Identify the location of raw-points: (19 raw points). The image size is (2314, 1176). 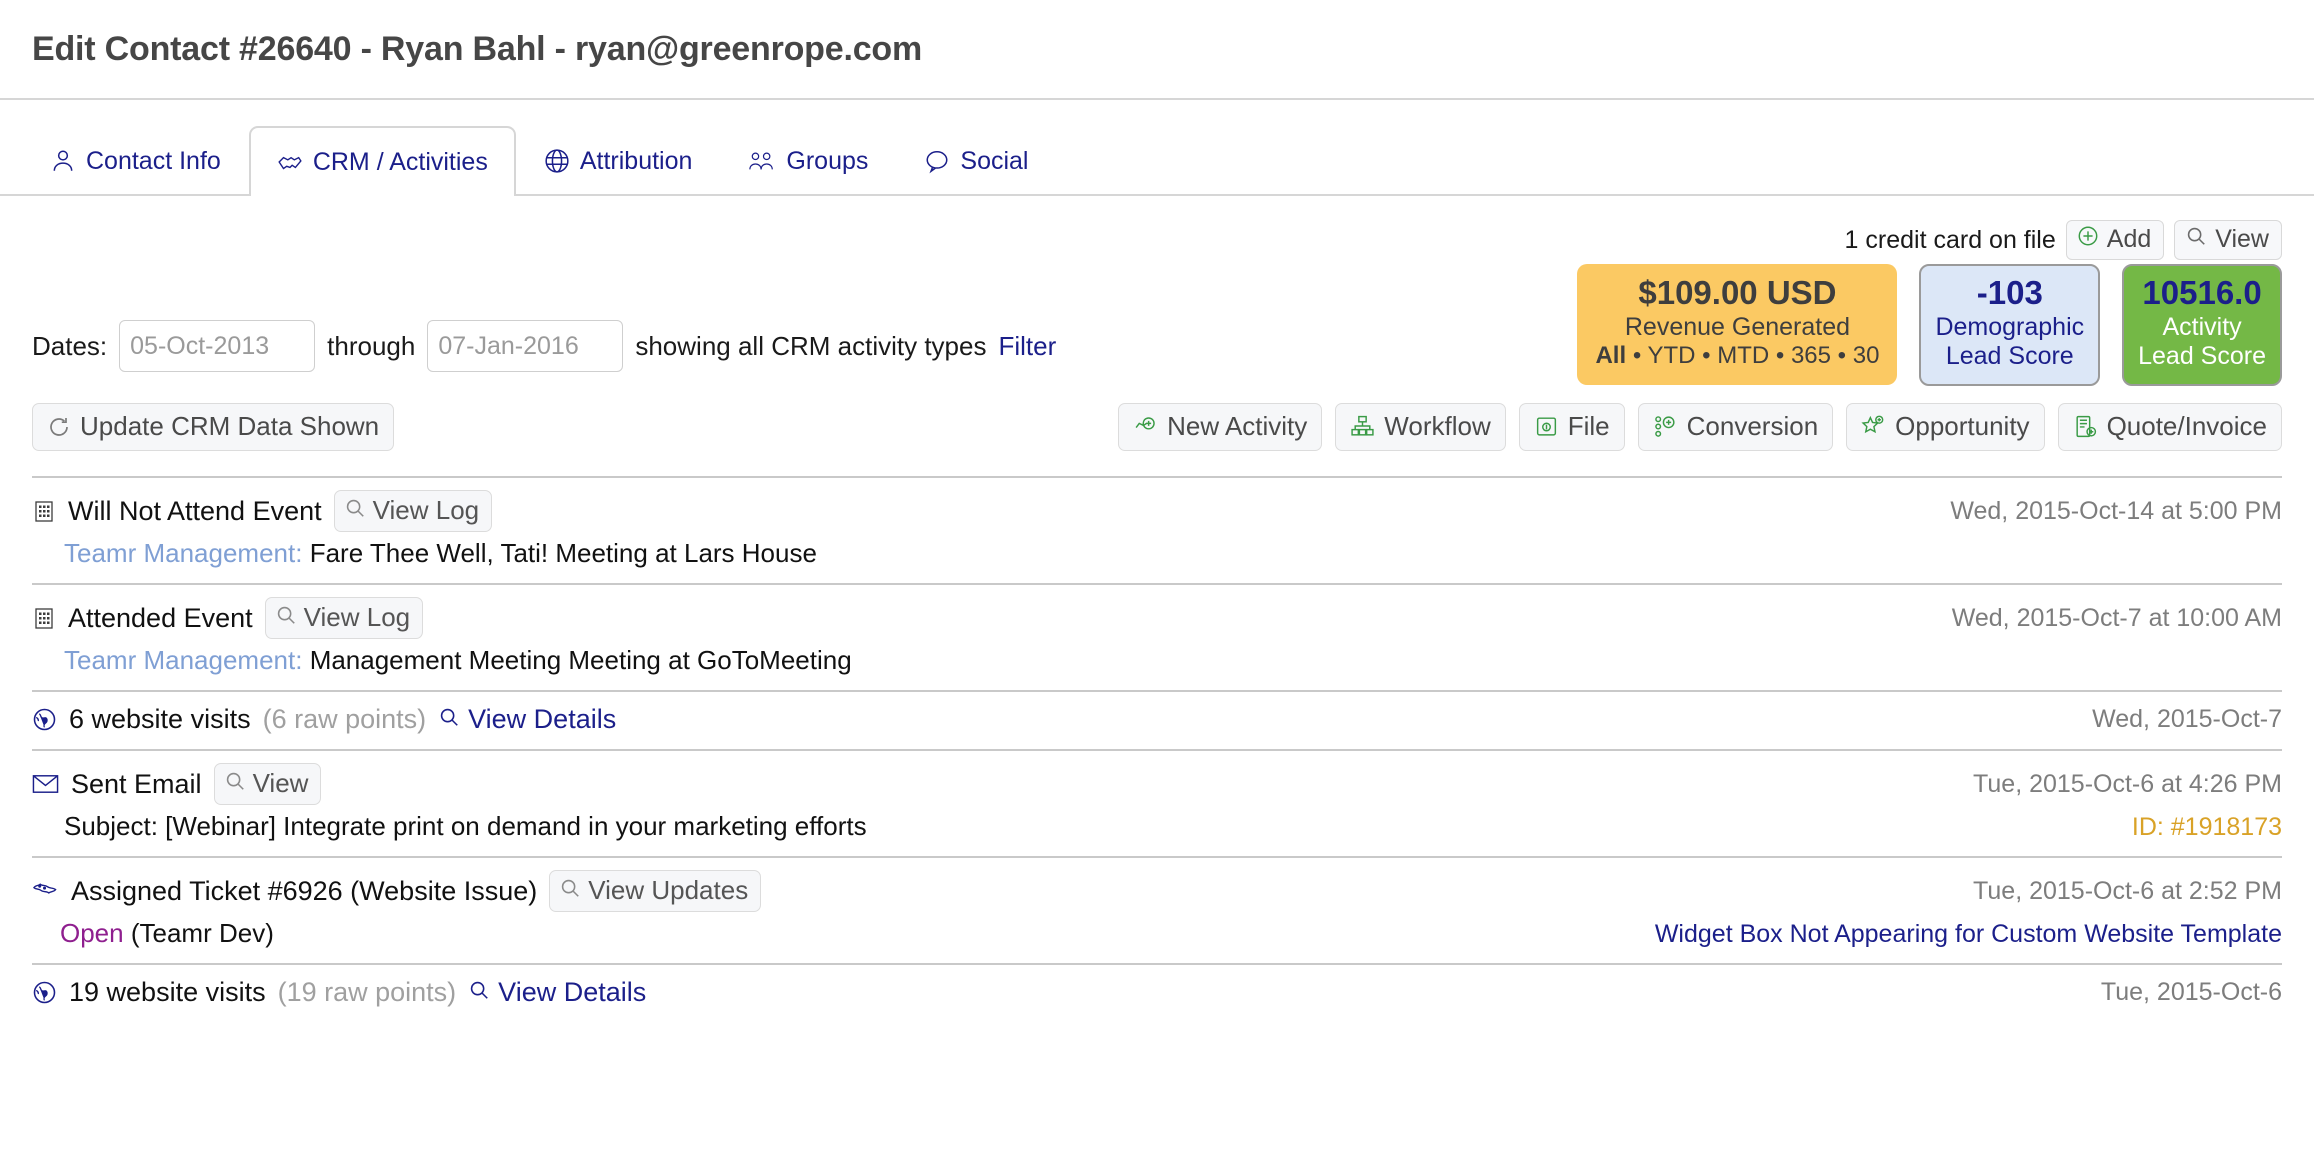
(367, 992).